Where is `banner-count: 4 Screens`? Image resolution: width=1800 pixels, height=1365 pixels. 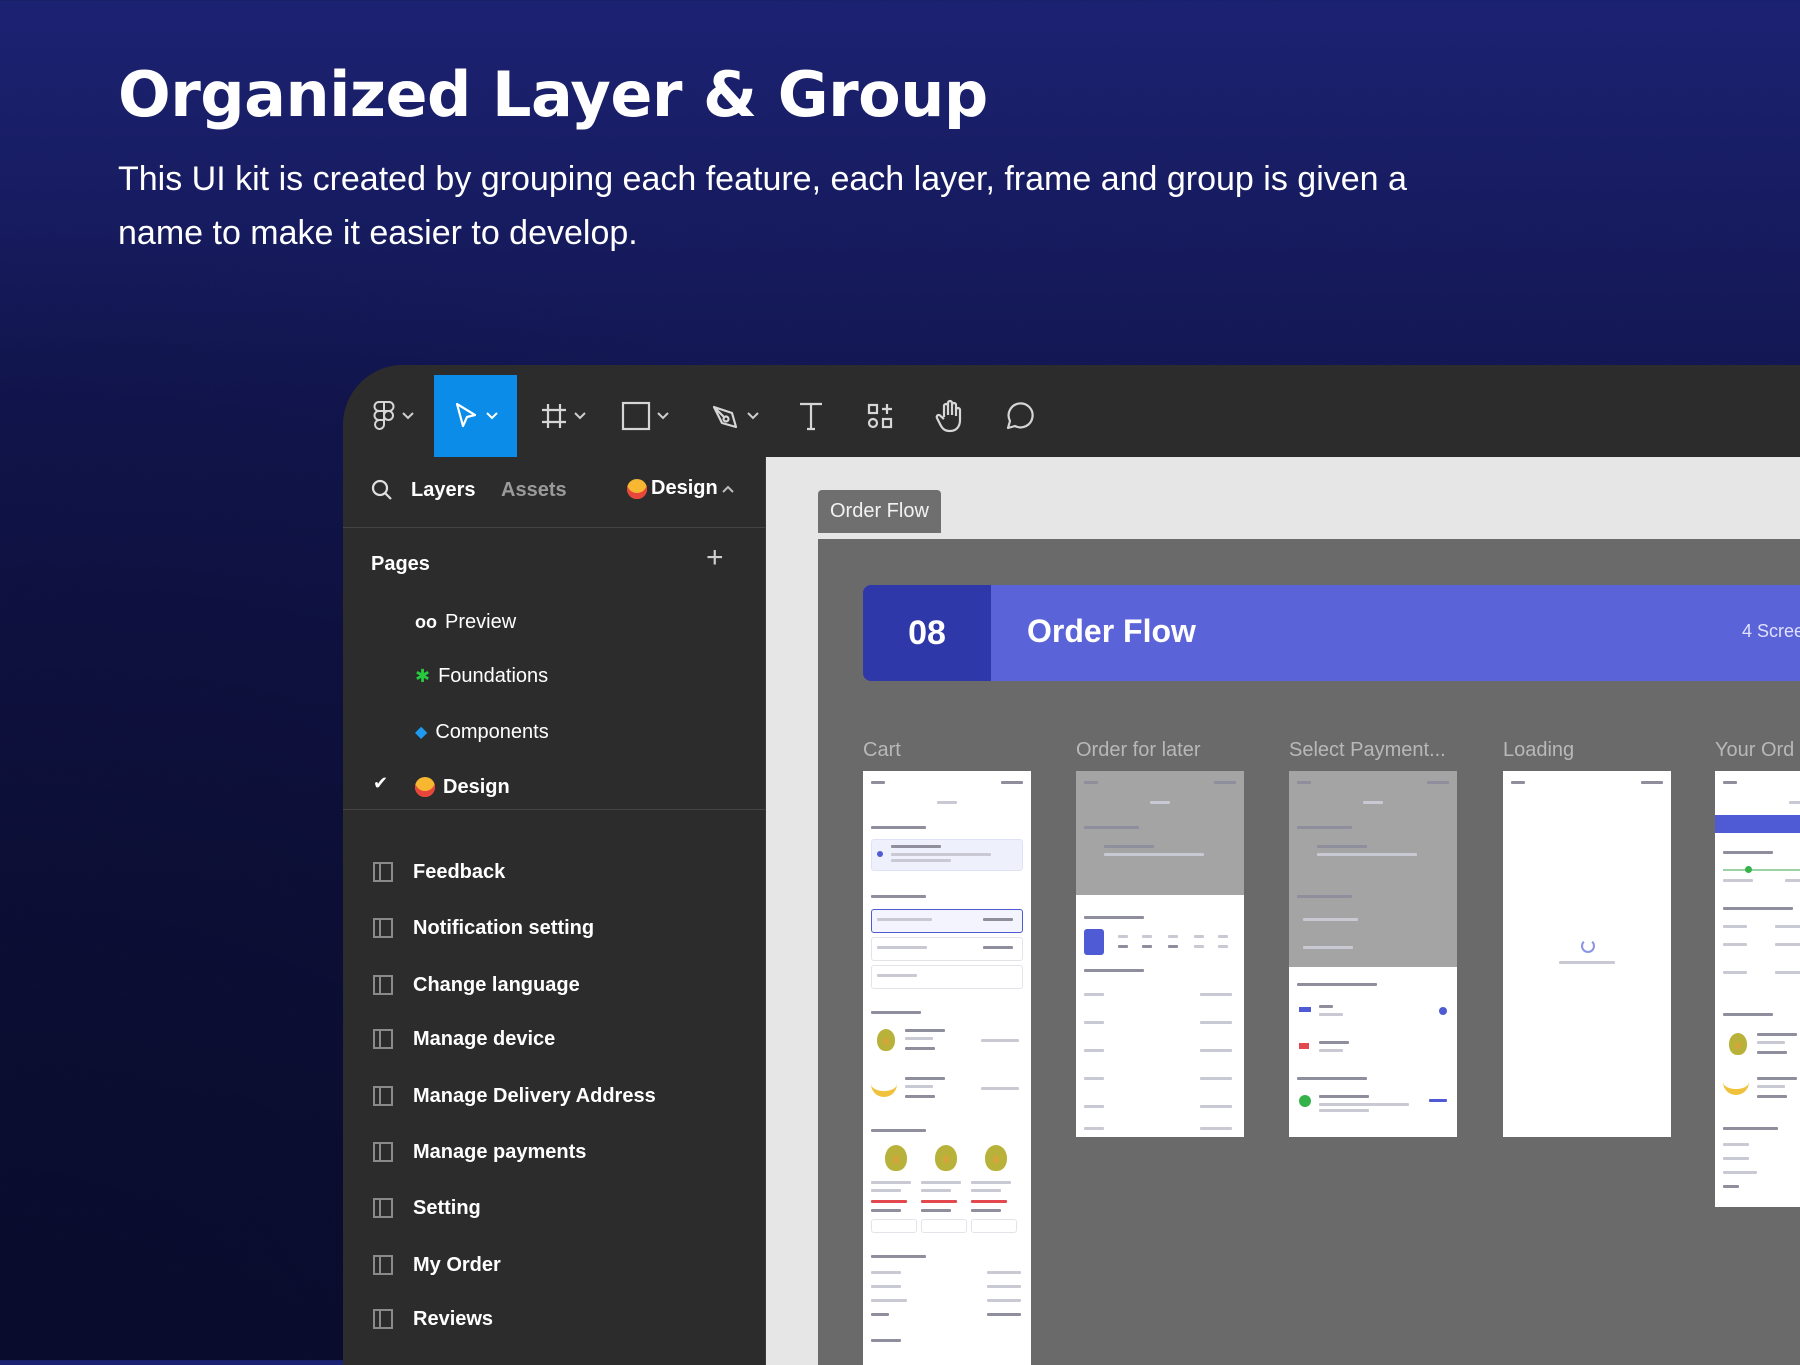
banner-count: 4 Screens is located at coordinates (1770, 631).